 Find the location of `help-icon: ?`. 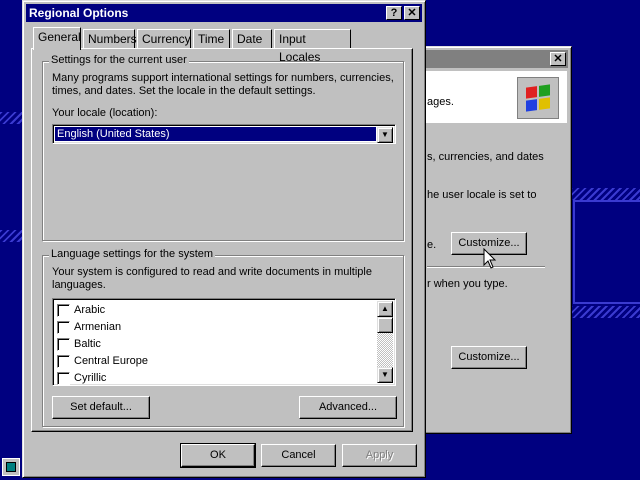

help-icon: ? is located at coordinates (394, 13).